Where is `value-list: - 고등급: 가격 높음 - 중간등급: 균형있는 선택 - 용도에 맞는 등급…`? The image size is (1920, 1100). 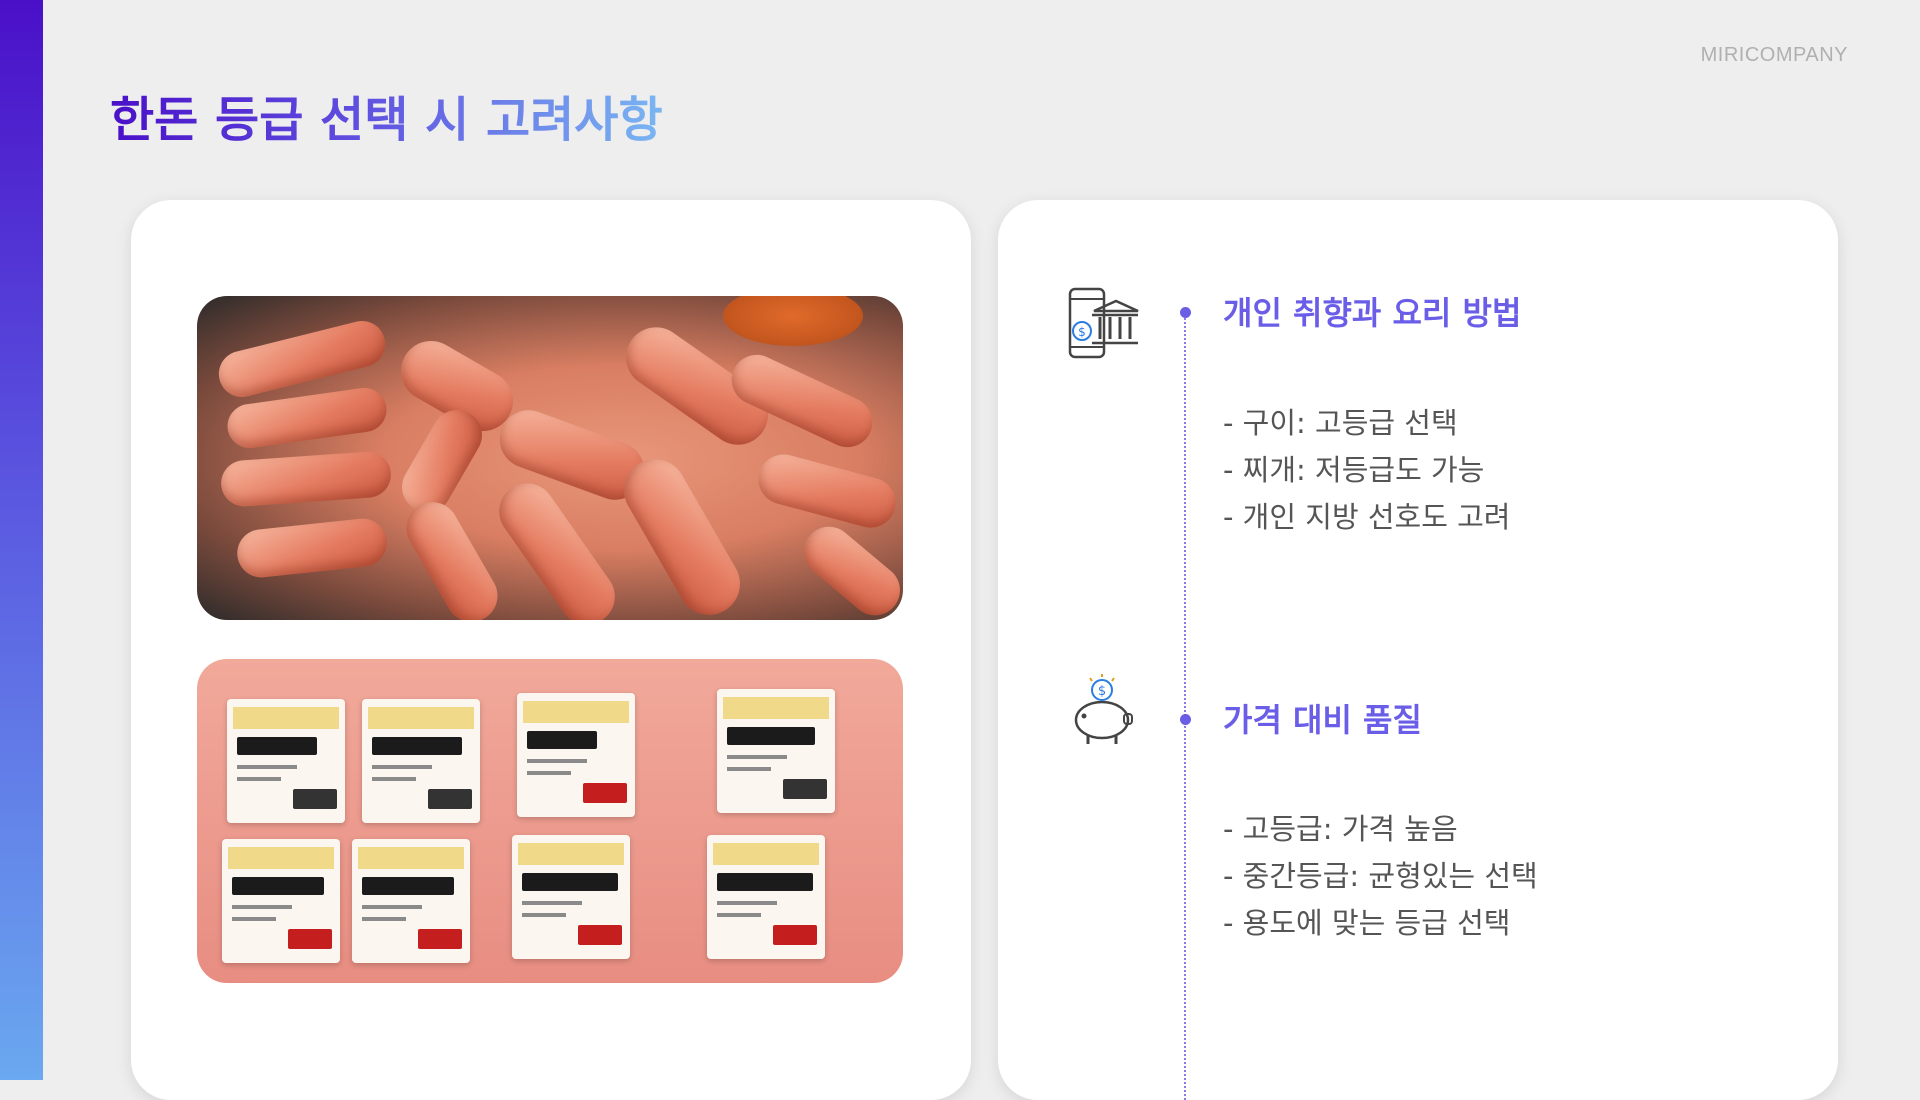 value-list: - 고등급: 가격 높음 - 중간등급: 균형있는 선택 - 용도에 맞는 등급… is located at coordinates (1380, 876).